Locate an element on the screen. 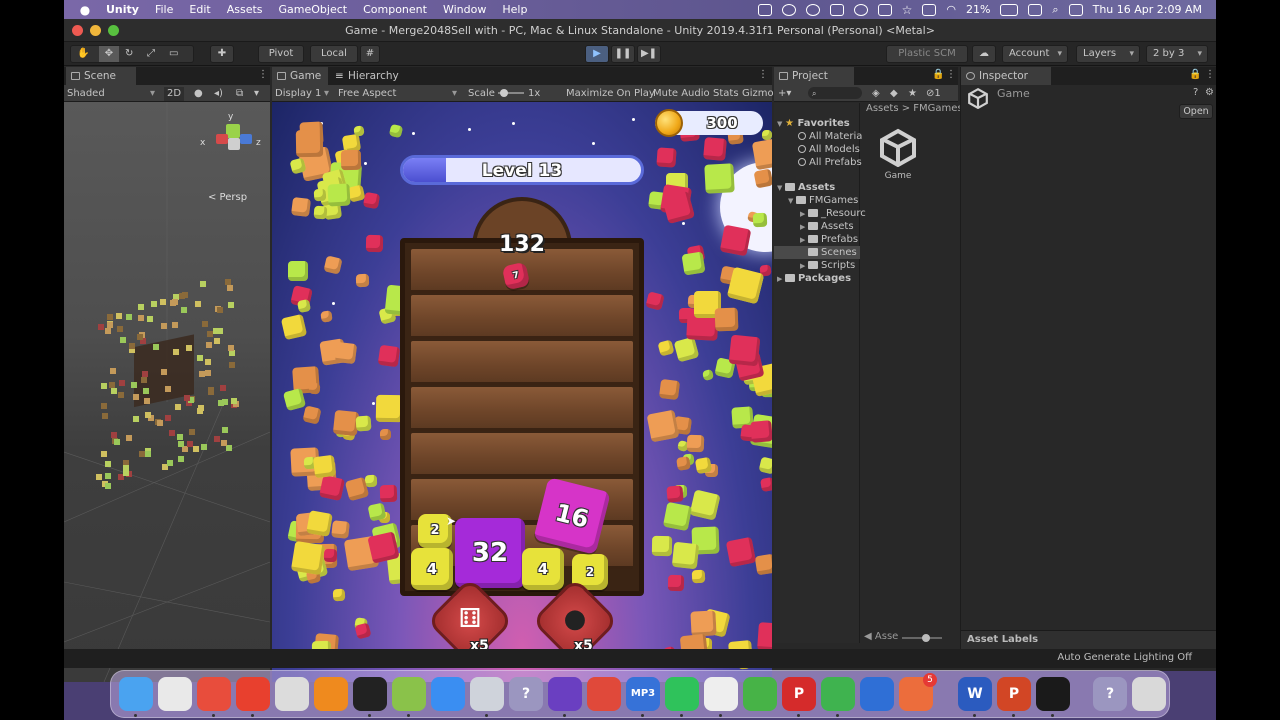 This screenshot has width=1280, height=720. 2d-toggle: 2D is located at coordinates (174, 94).